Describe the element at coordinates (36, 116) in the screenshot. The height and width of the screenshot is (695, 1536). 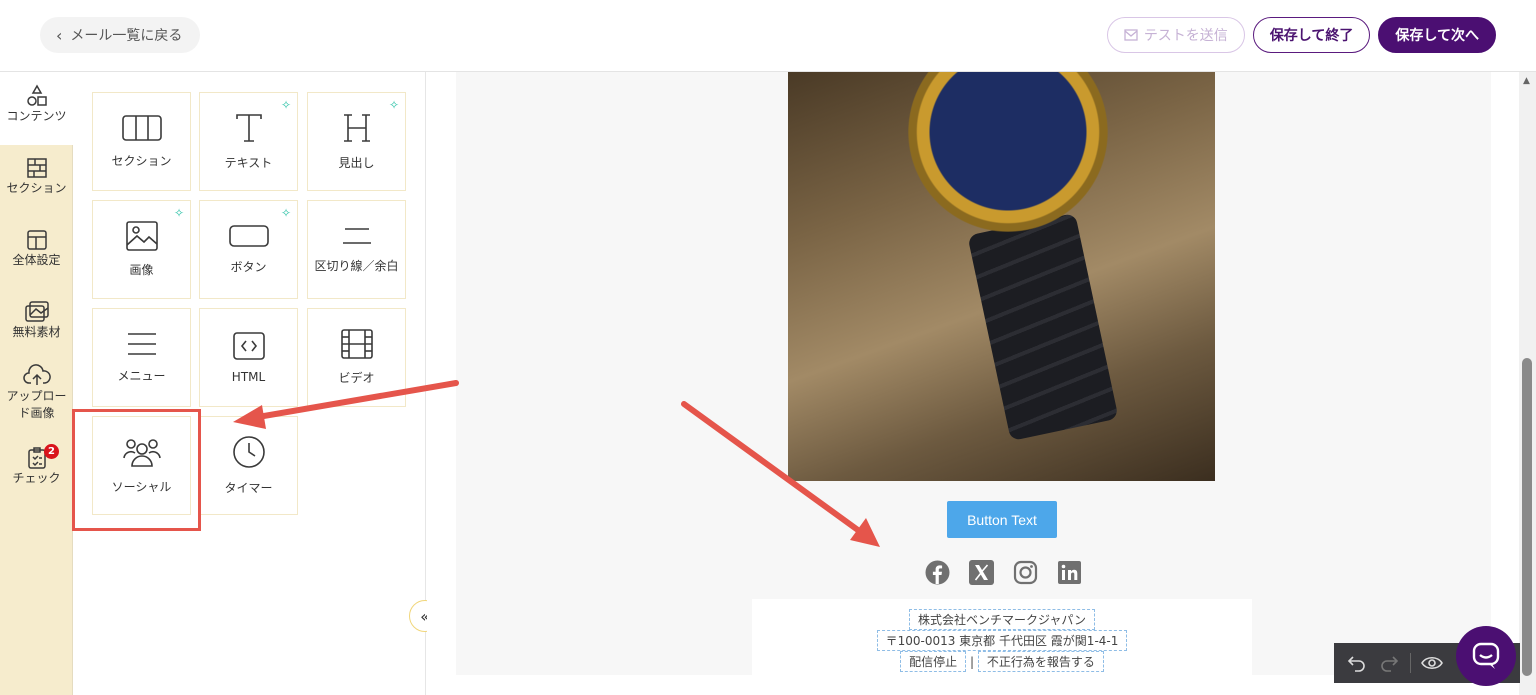
I see `nav-label-contents: コンテンツ` at that location.